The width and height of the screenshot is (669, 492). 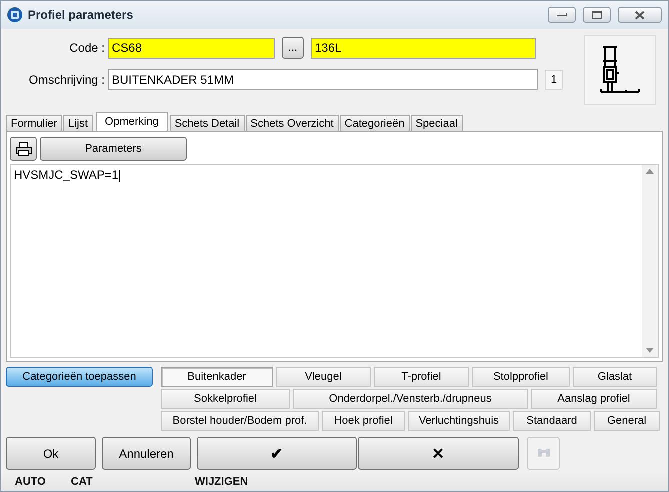 I want to click on code-label: Code :, so click(x=86, y=48).